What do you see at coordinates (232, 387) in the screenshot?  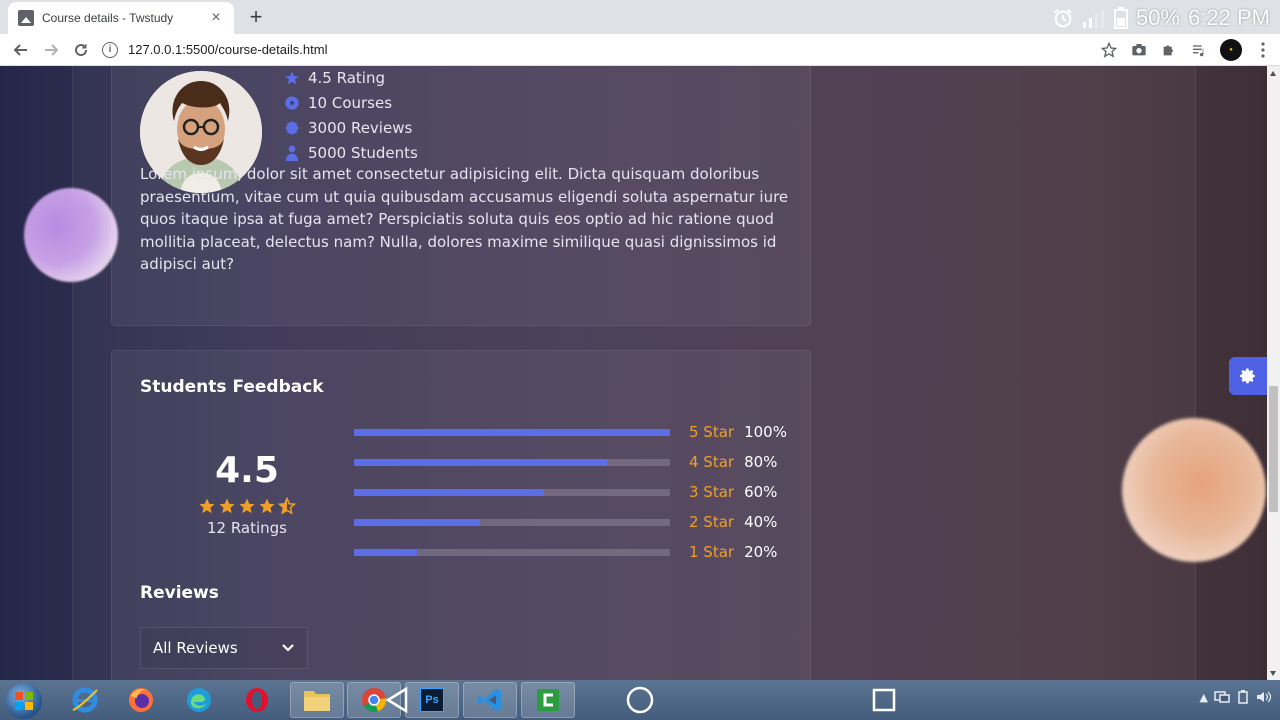 I see `feedback-title: Students Feedback` at bounding box center [232, 387].